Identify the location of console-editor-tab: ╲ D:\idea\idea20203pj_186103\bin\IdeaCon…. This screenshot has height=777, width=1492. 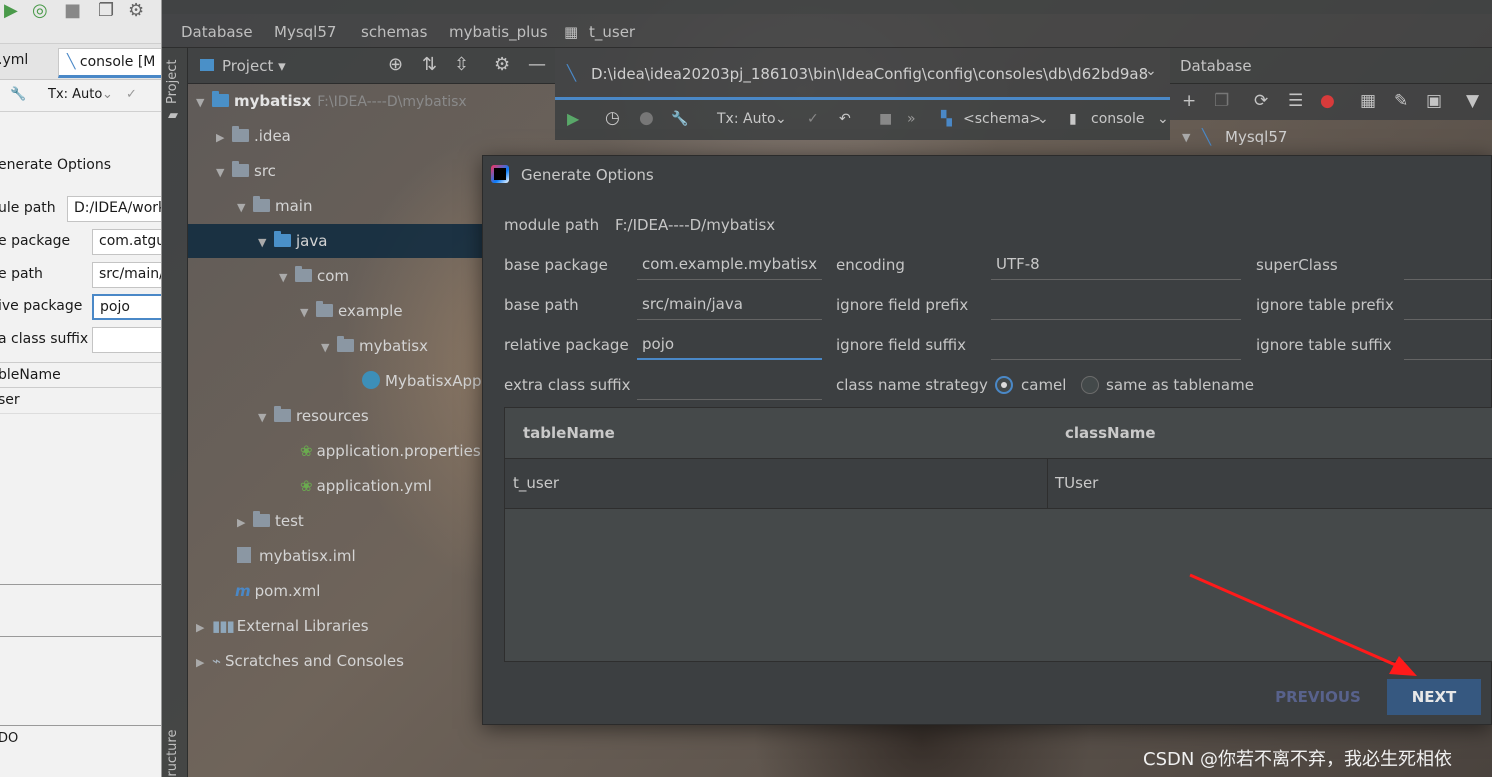
(862, 74).